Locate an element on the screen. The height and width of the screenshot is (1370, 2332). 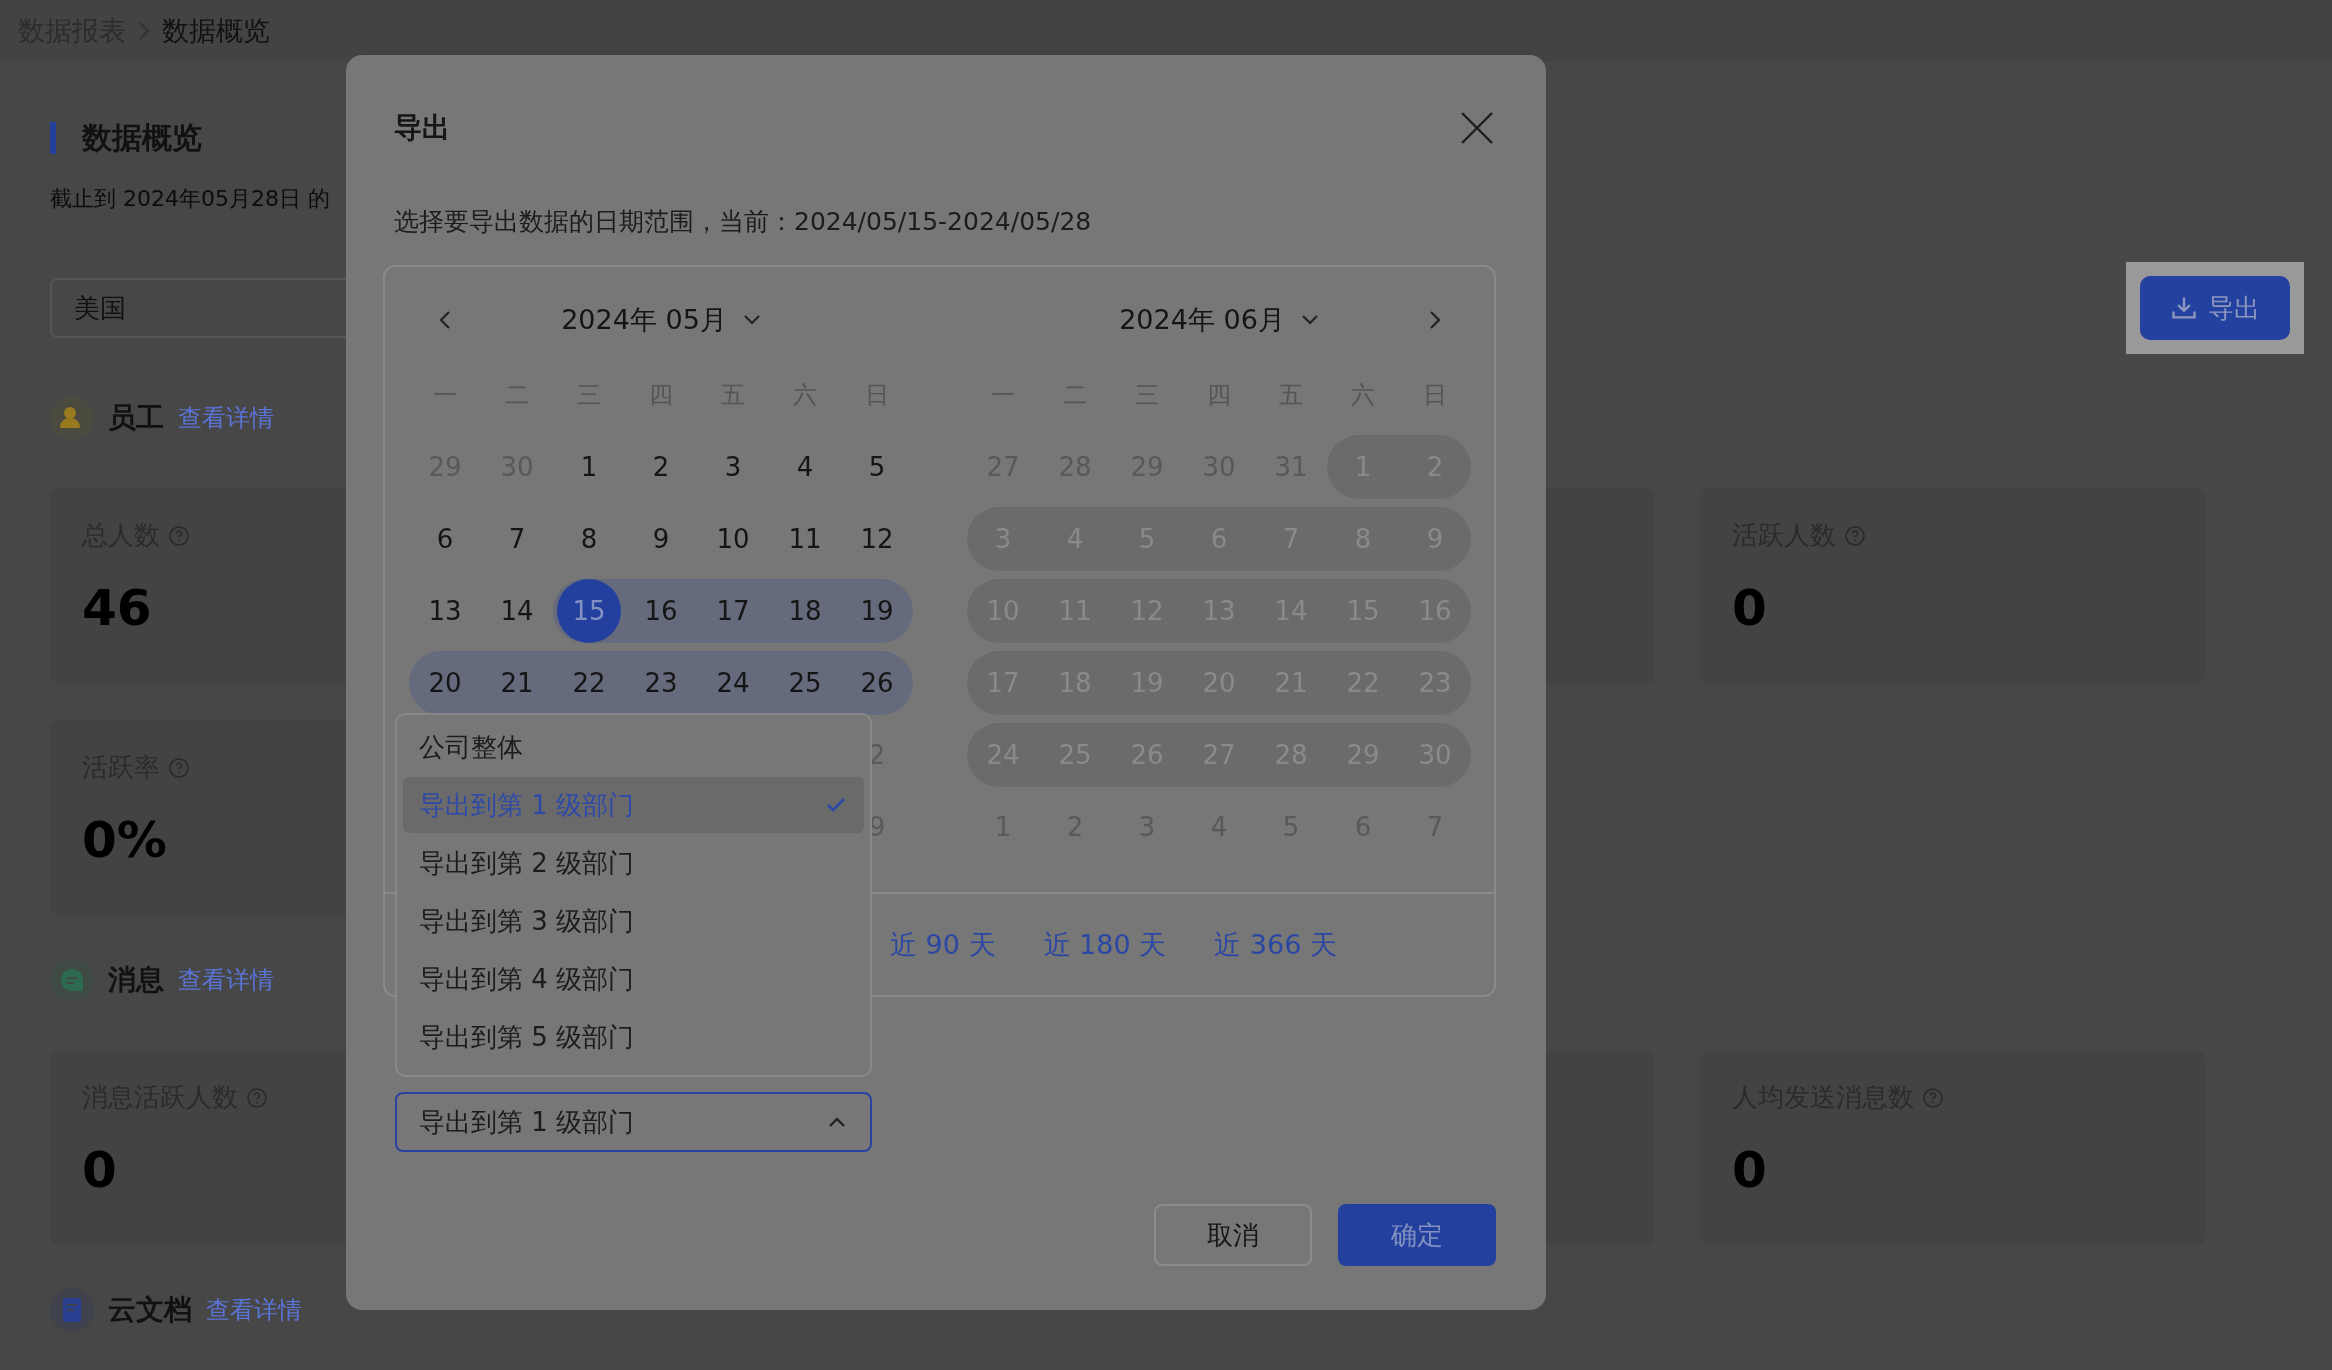
date-shortcut-link: 近 366 天 is located at coordinates (1275, 944).